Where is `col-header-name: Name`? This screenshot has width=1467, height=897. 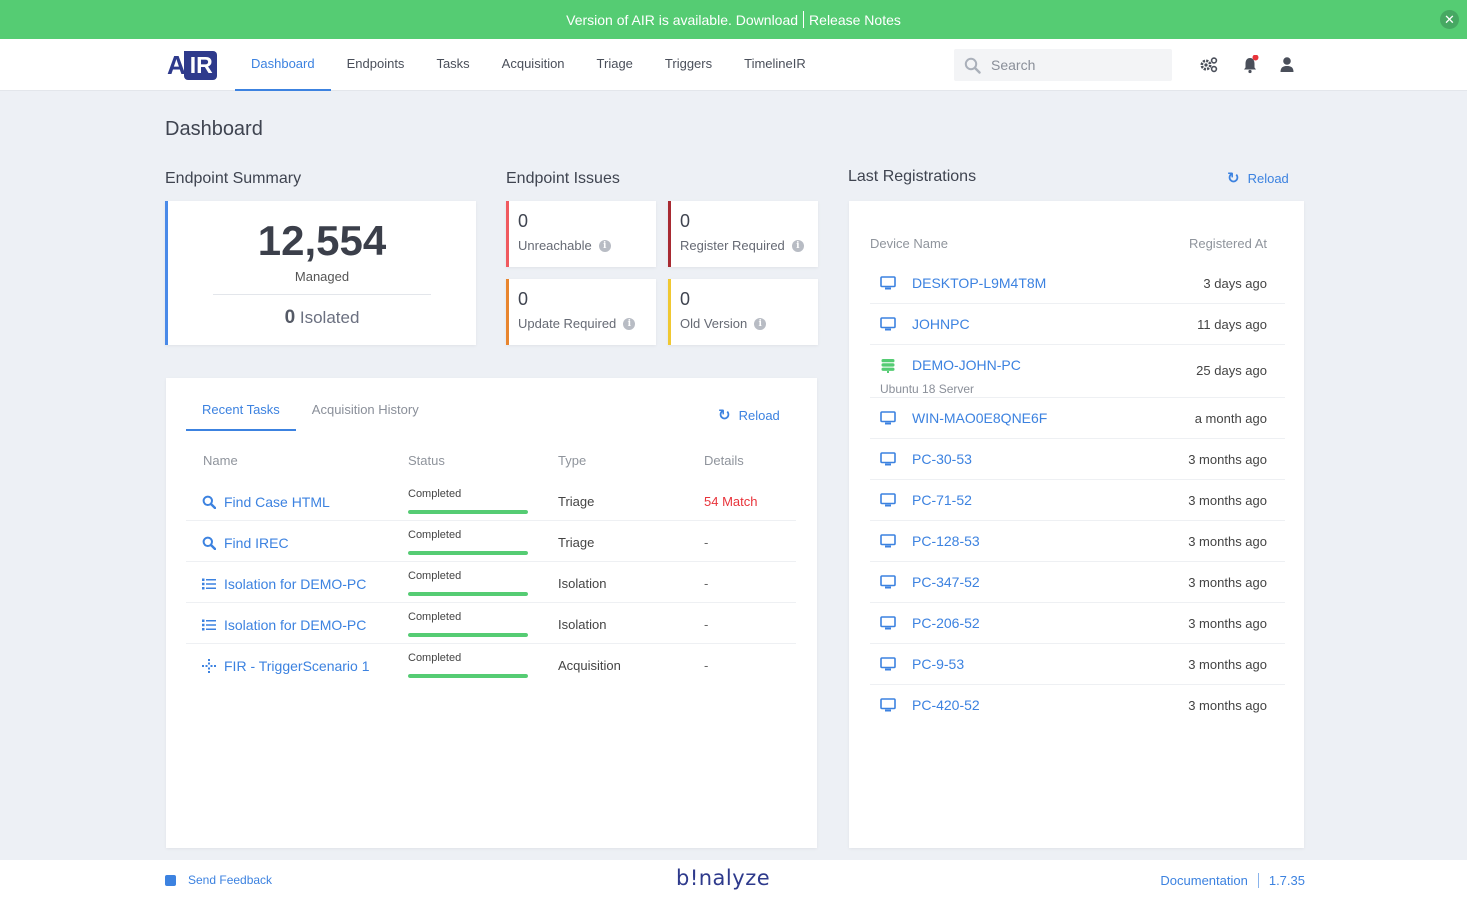 col-header-name: Name is located at coordinates (220, 460).